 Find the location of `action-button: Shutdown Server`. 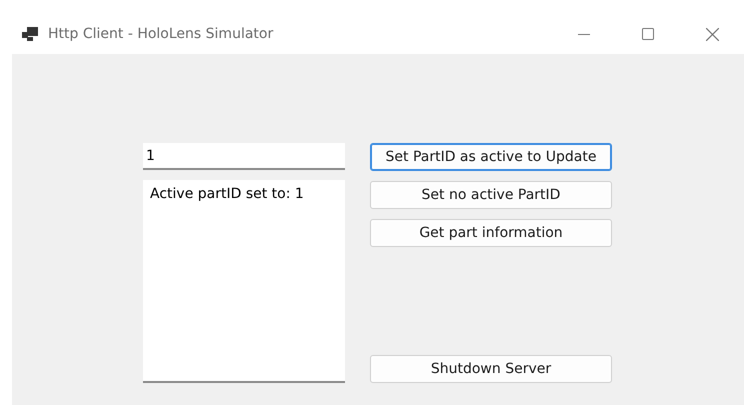

action-button: Shutdown Server is located at coordinates (491, 369).